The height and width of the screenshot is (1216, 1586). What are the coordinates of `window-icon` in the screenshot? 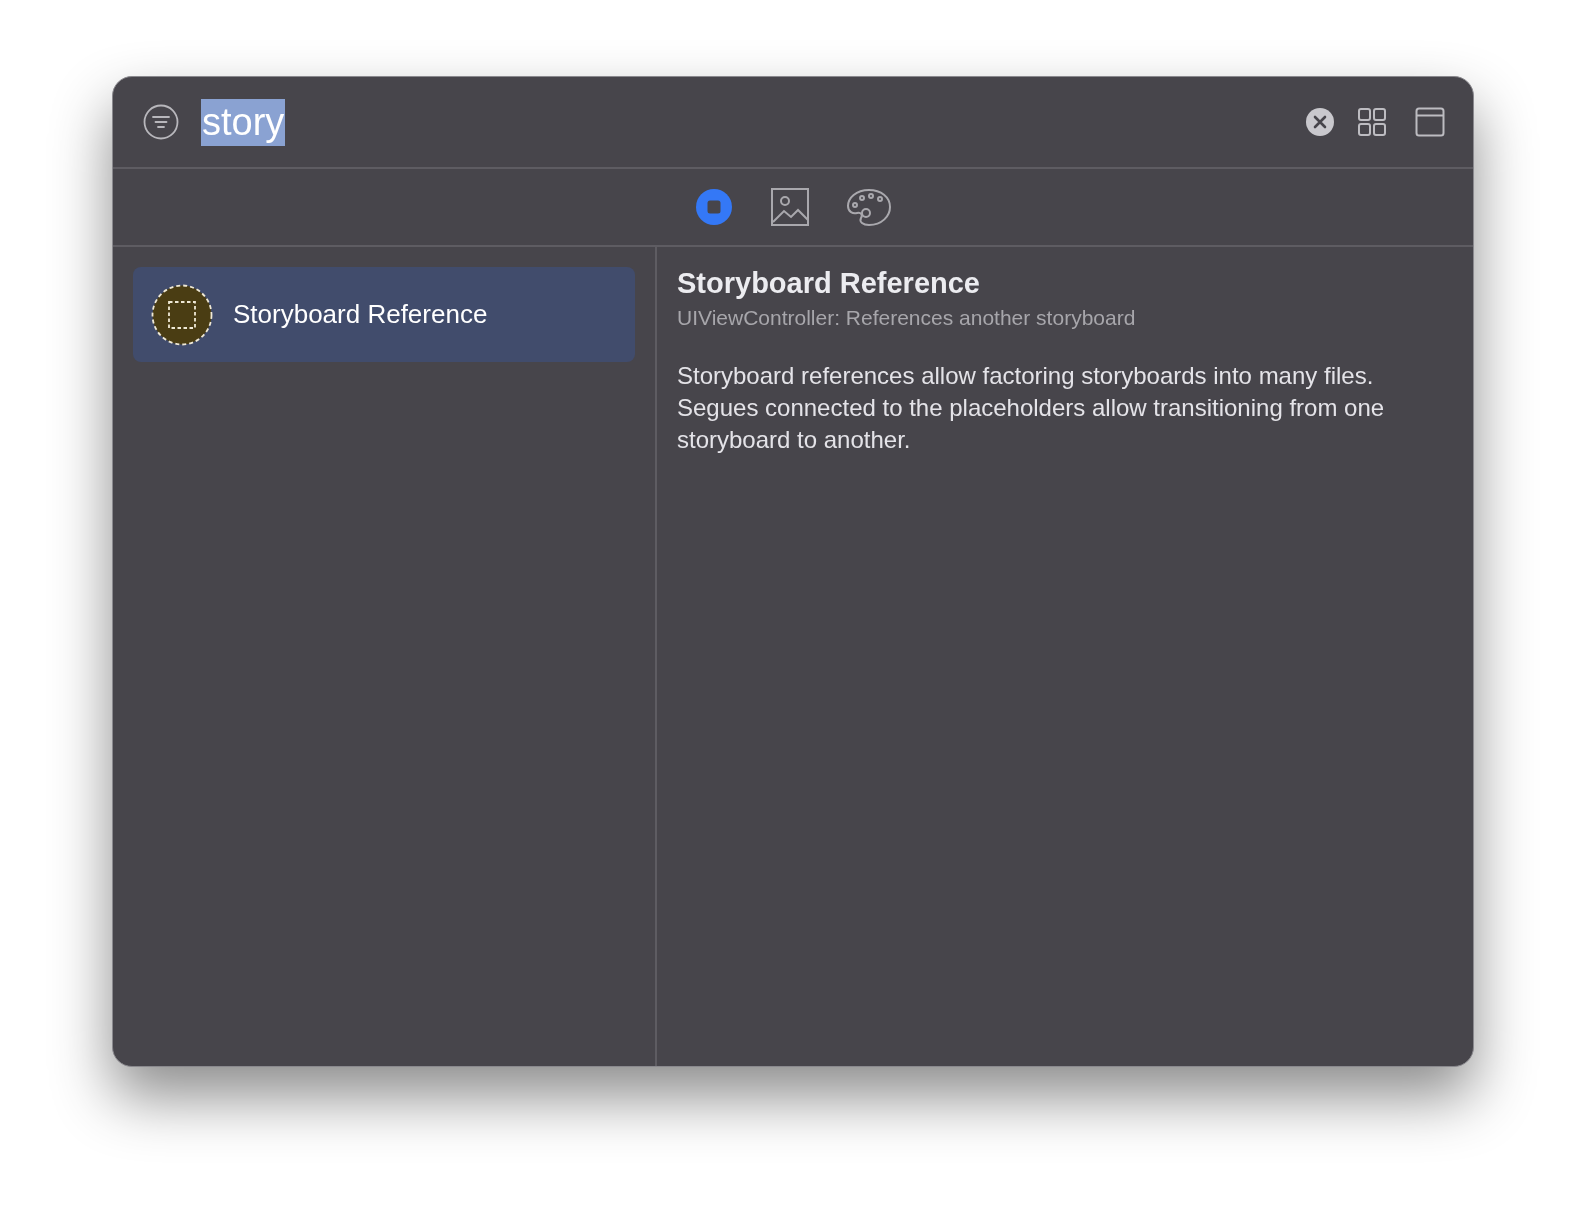 It's located at (1430, 122).